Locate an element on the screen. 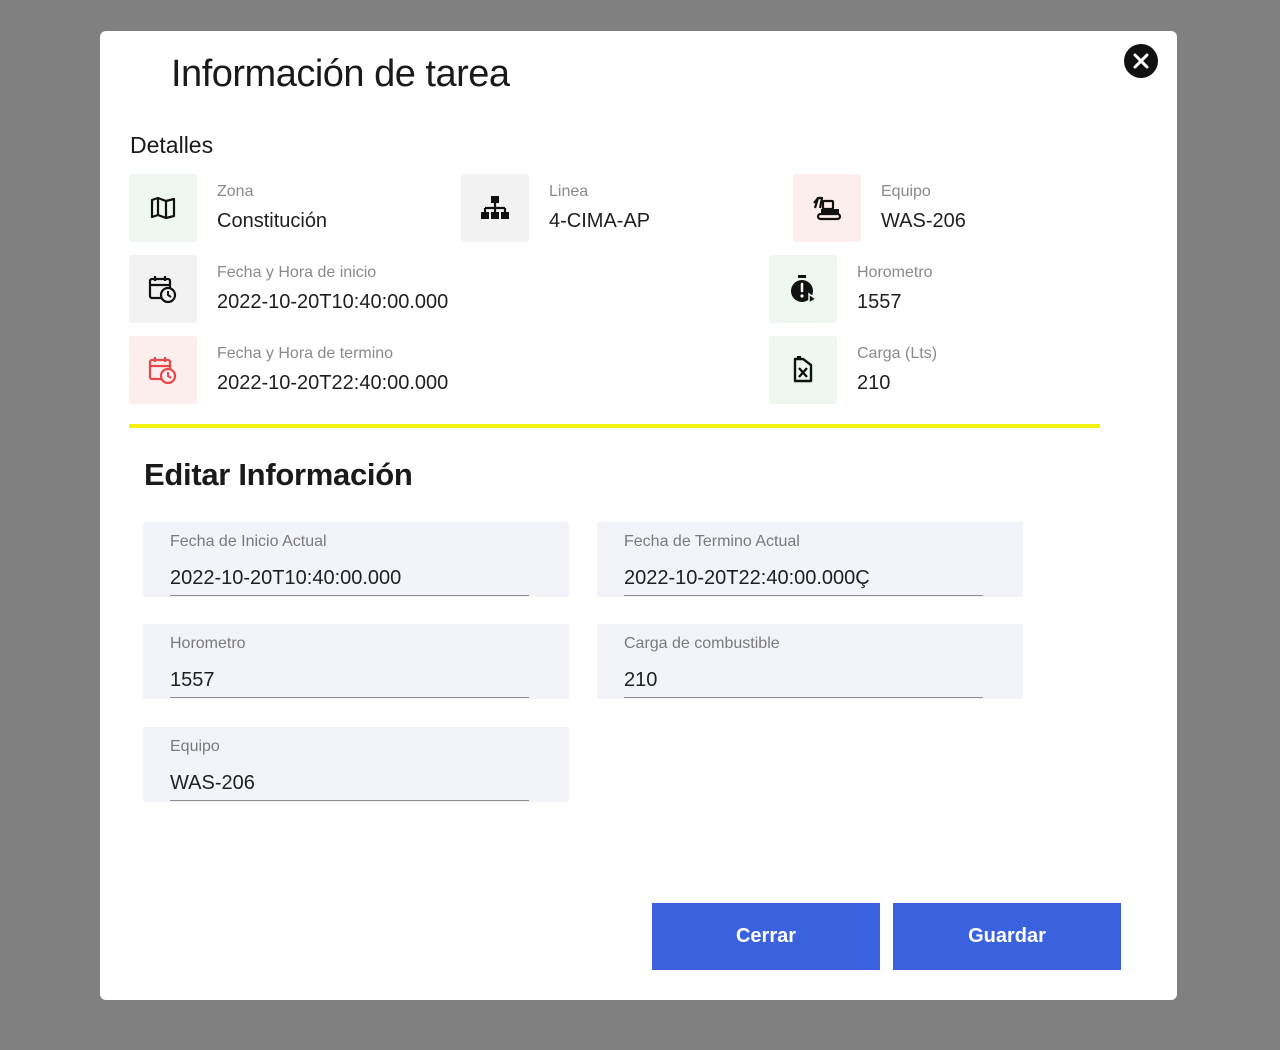 The height and width of the screenshot is (1050, 1280). detail-linea: Linea 4-CIMA-AP is located at coordinates (555, 208).